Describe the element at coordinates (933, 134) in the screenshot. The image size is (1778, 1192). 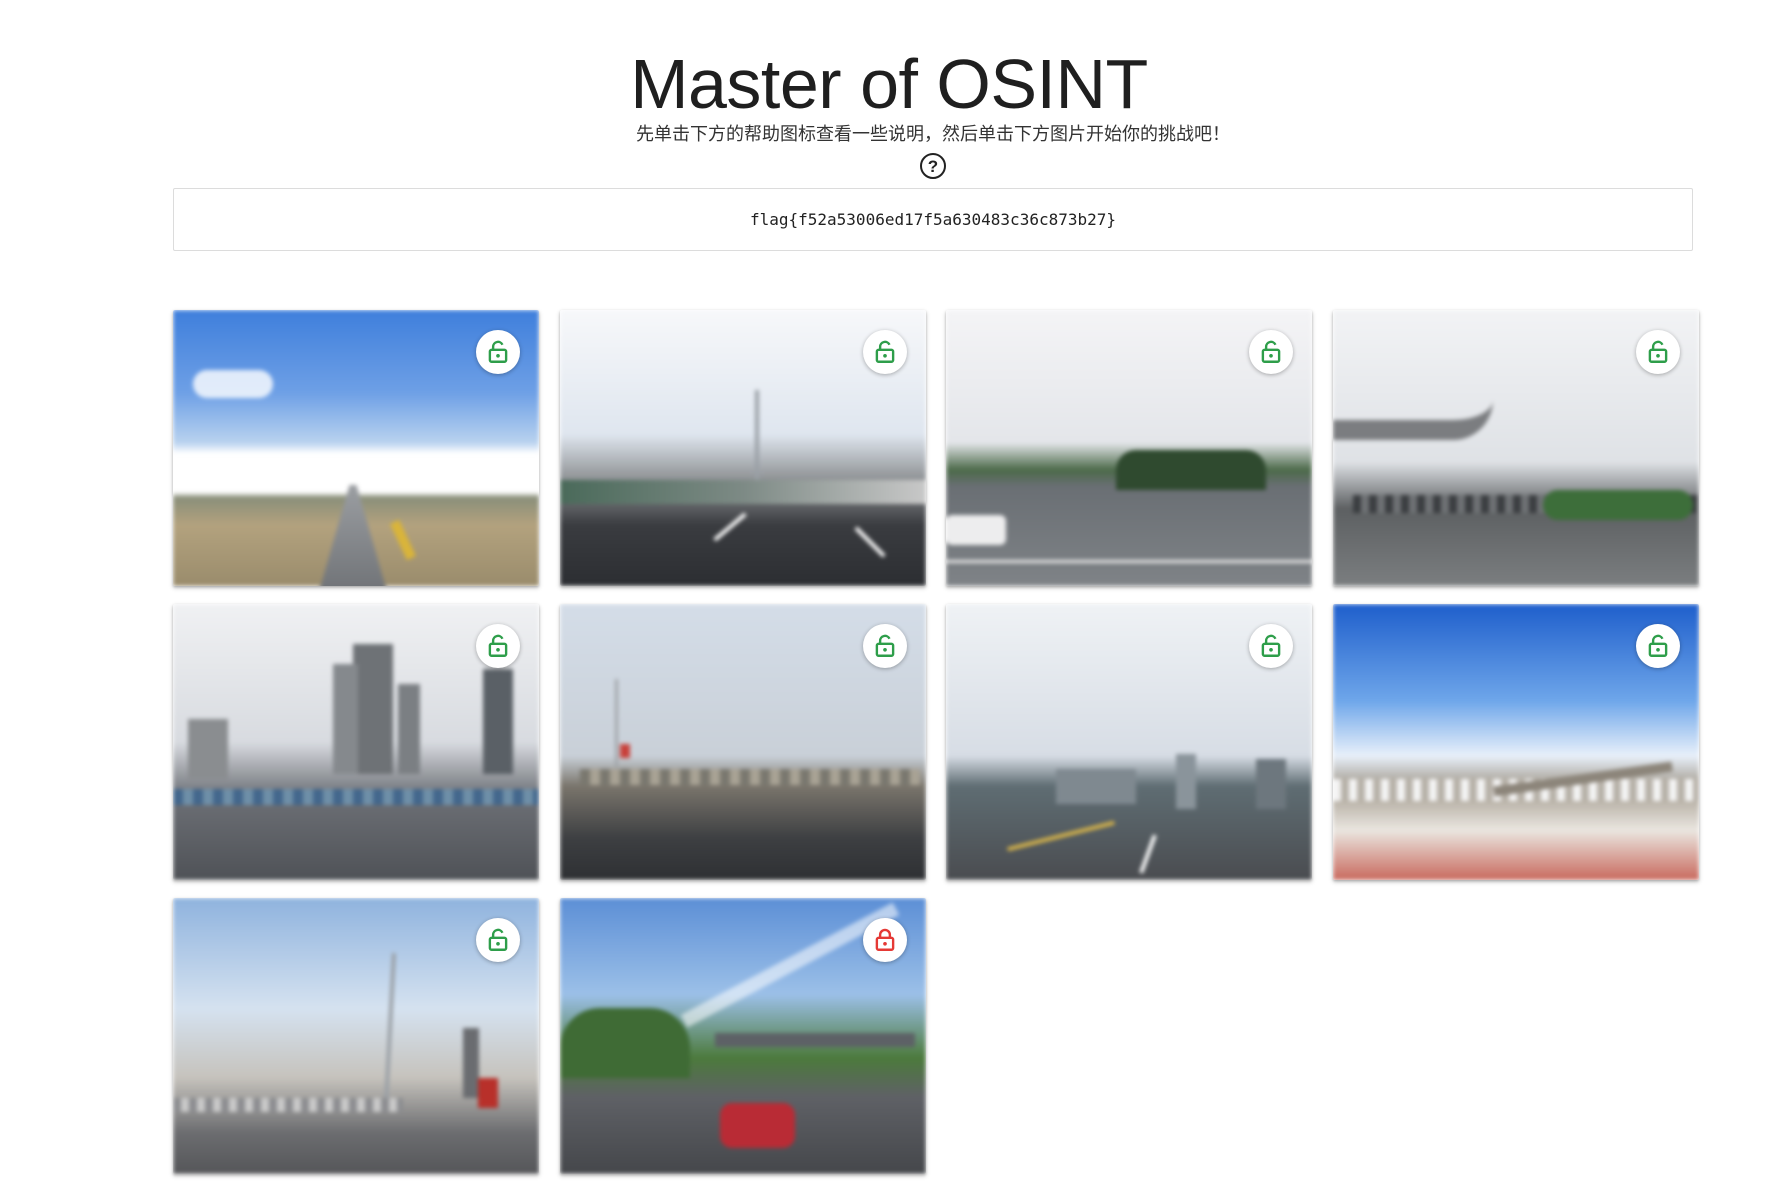
I see `page-subtitle: 先单击下方的帮助图标查看一些说明，然后单击下方图片开始你的挑战吧！` at that location.